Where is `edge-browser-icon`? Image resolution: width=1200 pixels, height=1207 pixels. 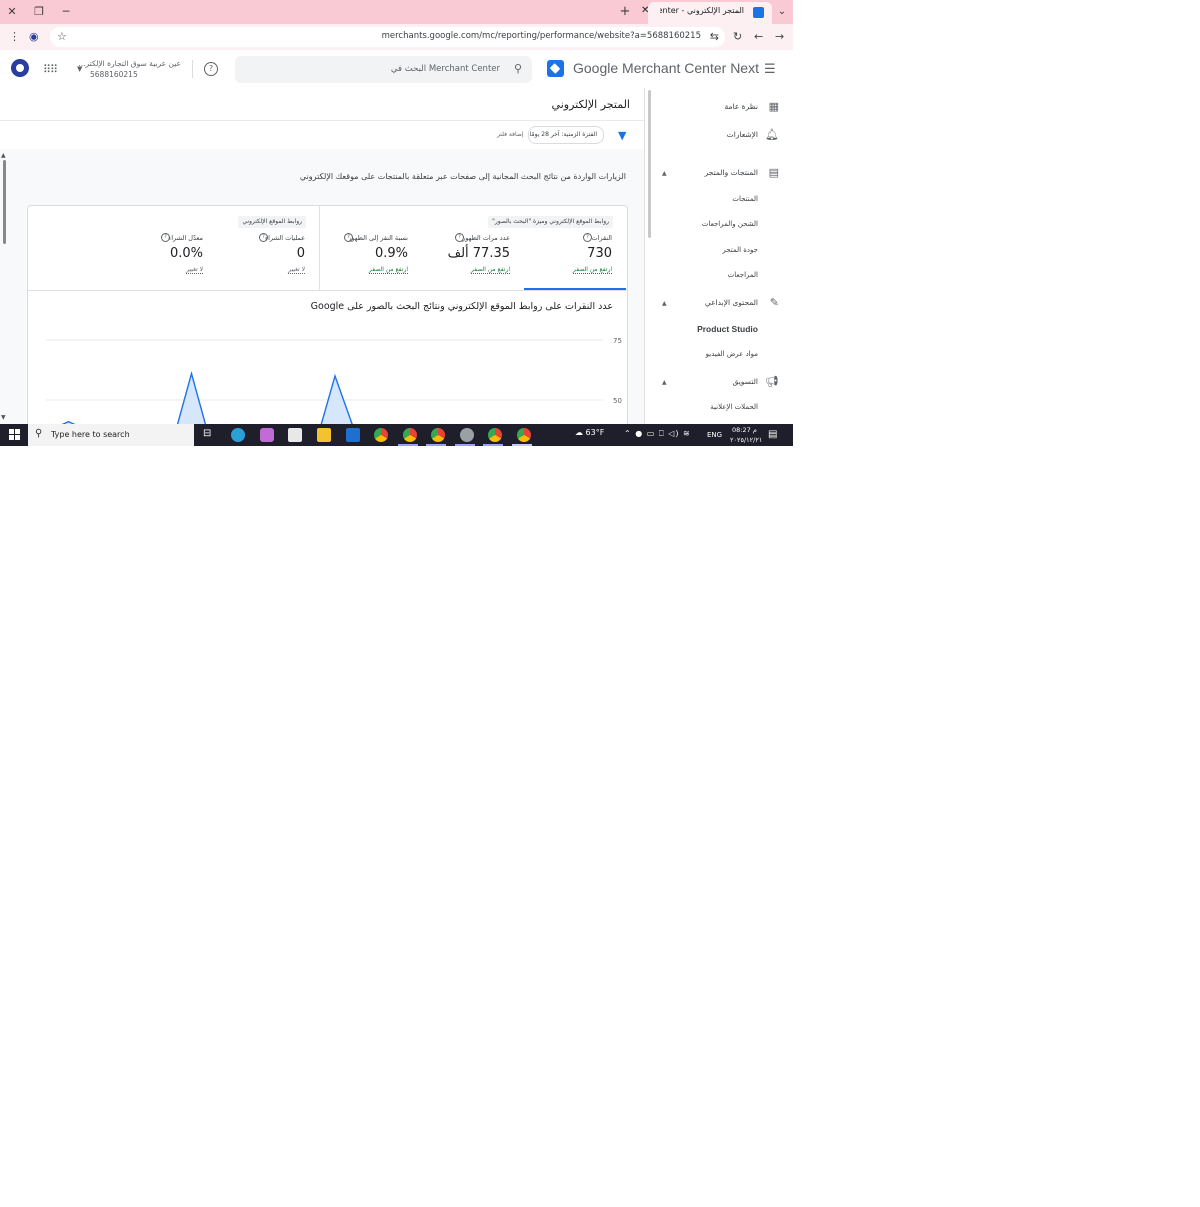
edge-browser-icon is located at coordinates (238, 435).